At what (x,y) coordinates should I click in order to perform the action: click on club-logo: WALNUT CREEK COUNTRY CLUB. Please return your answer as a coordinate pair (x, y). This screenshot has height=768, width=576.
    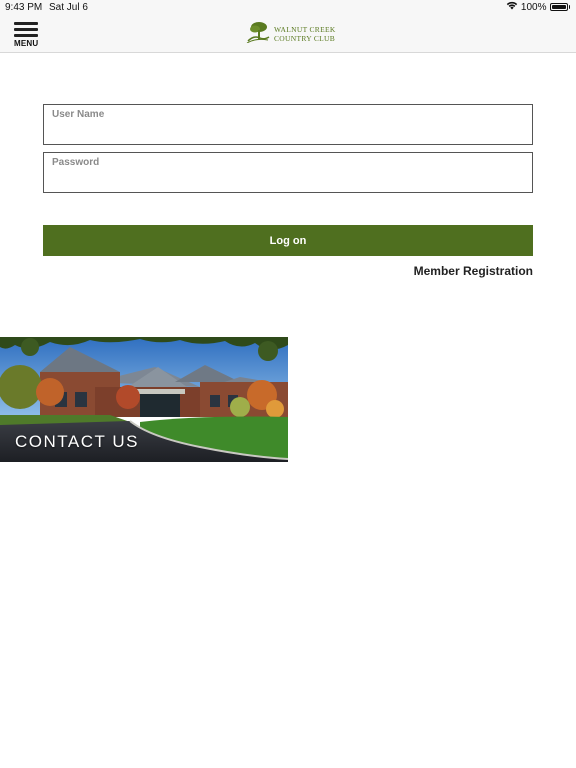
    Looking at the image, I should click on (291, 34).